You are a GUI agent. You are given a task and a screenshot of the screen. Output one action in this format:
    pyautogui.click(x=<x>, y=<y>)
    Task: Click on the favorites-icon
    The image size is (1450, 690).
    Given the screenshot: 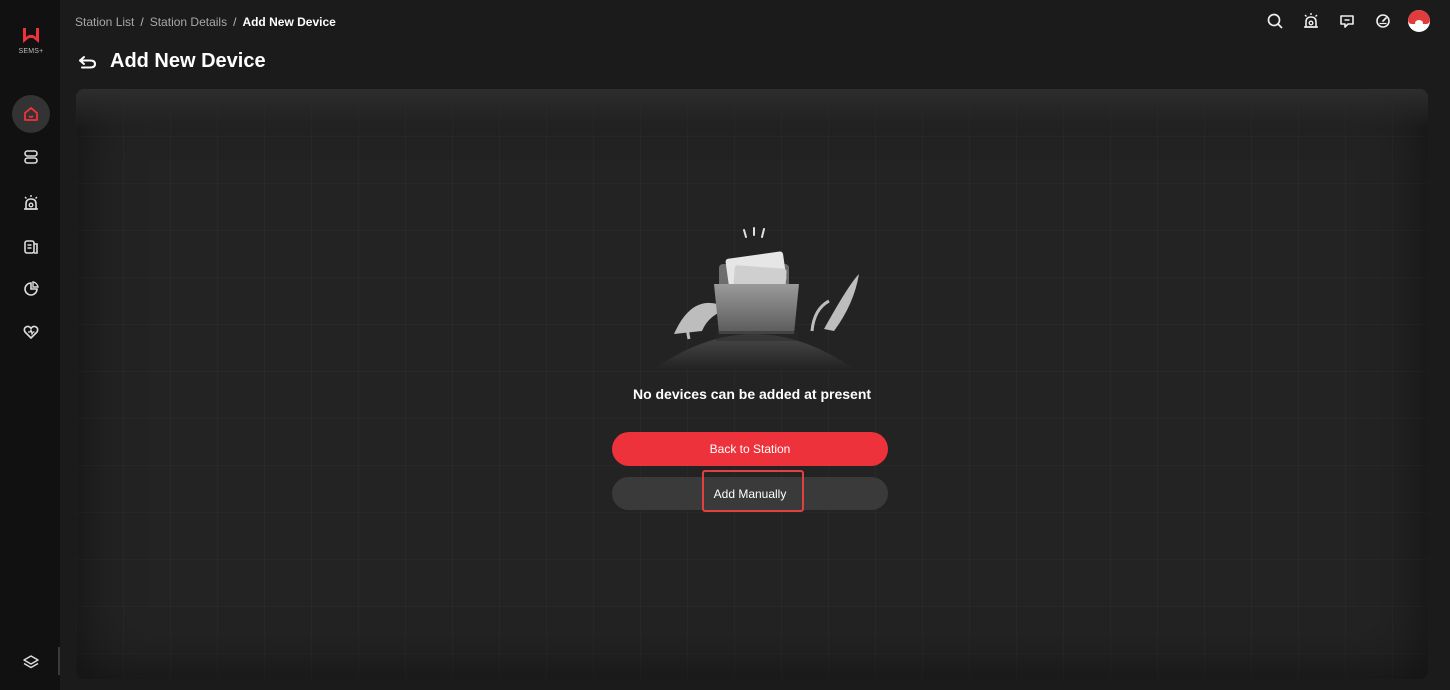 What is the action you would take?
    pyautogui.click(x=31, y=332)
    